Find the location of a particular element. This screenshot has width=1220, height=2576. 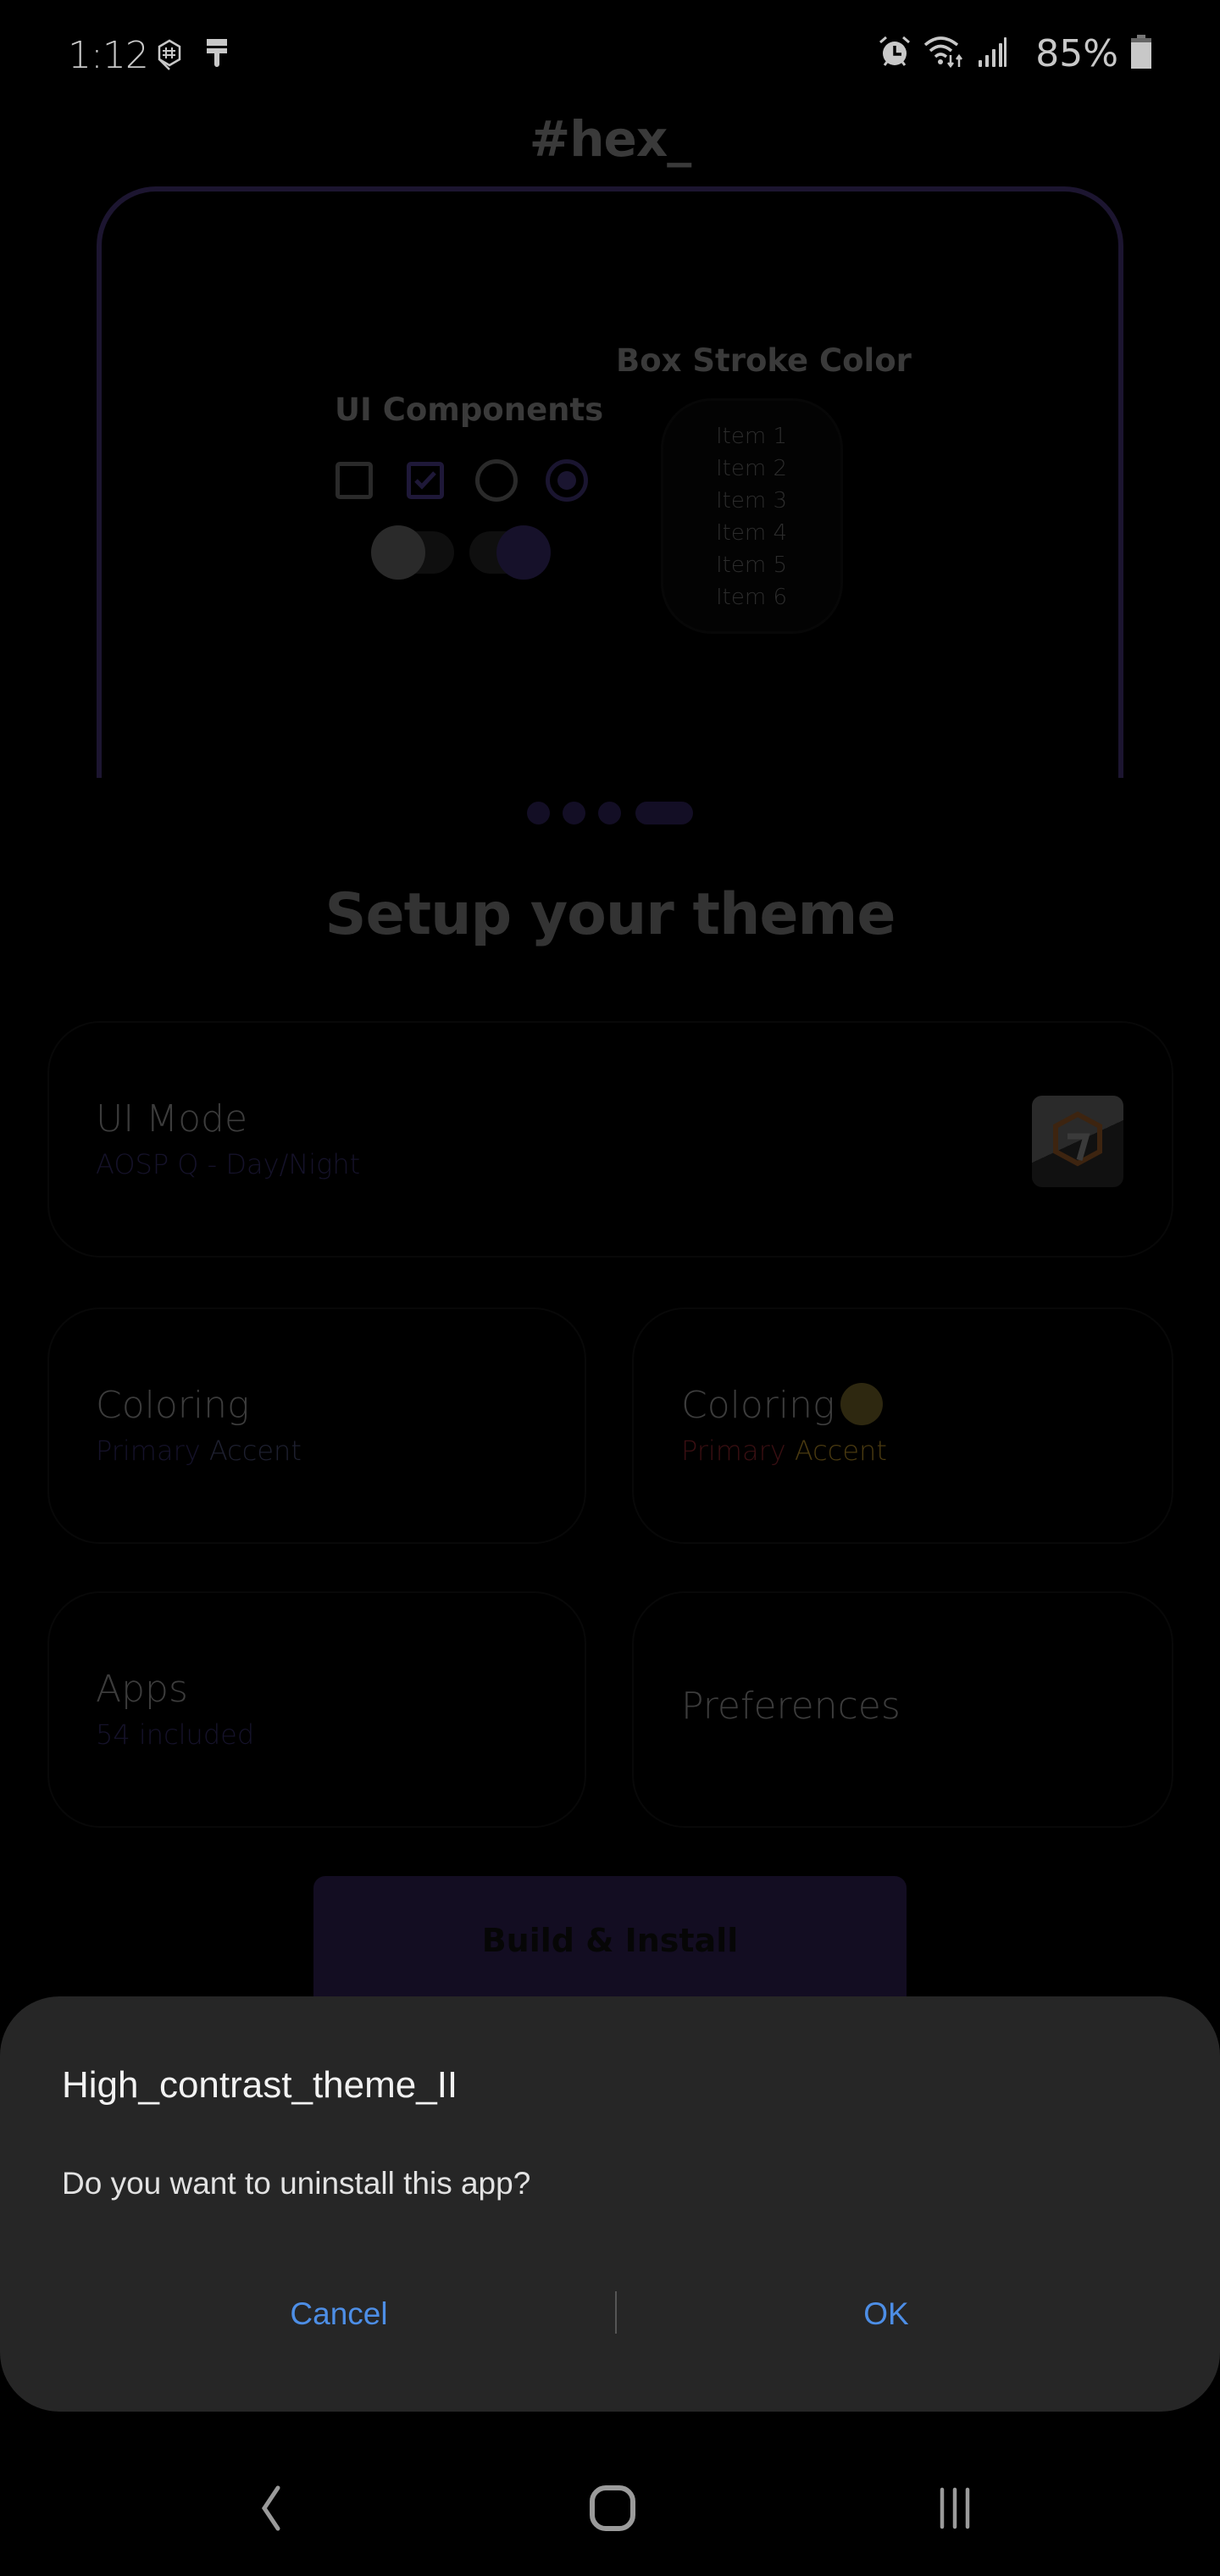

dialog-button-divider is located at coordinates (616, 2312).